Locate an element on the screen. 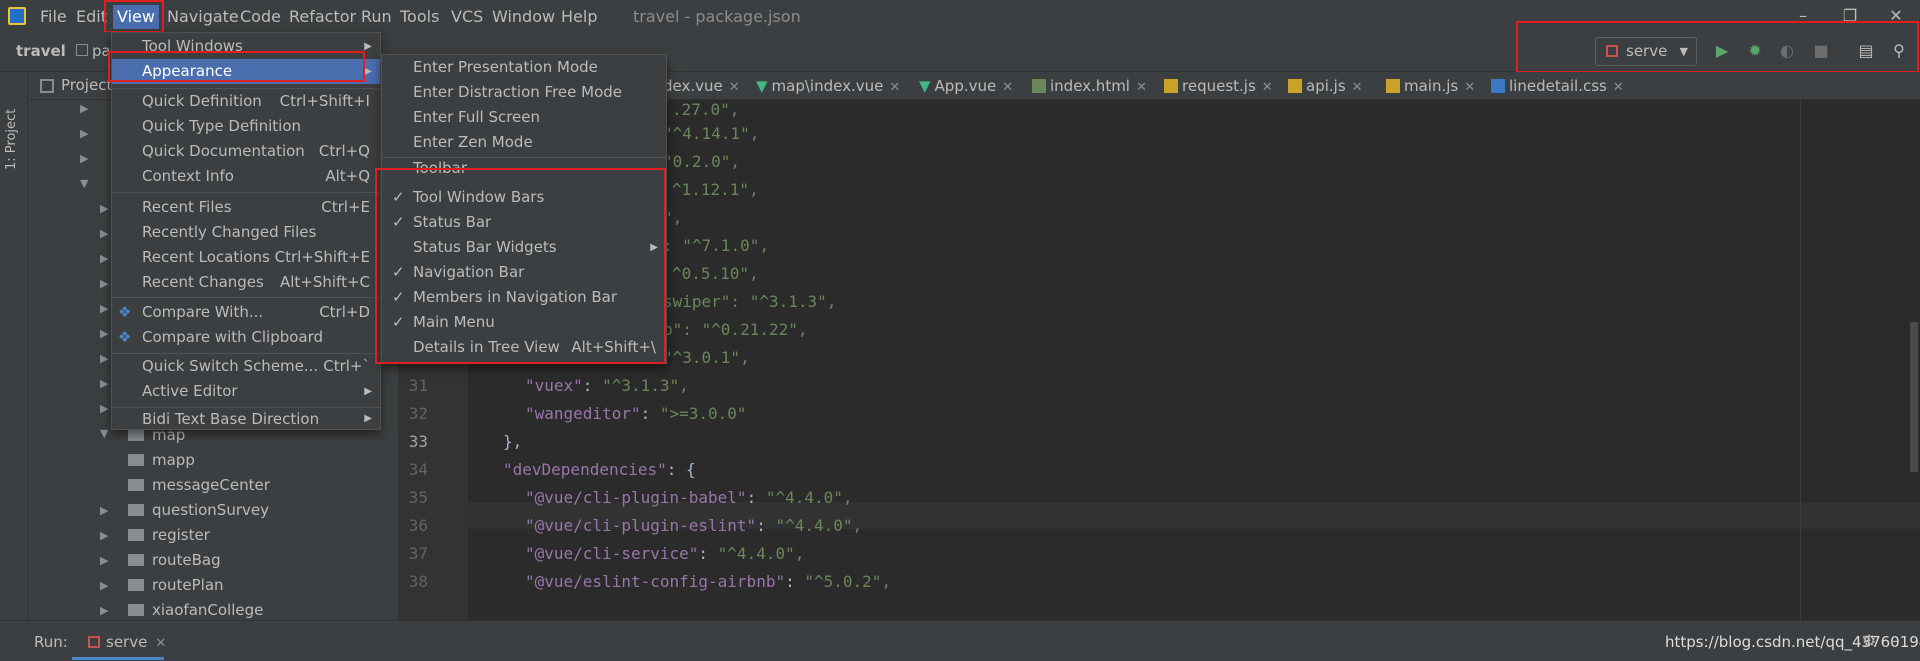  menu-navigate: Navigate is located at coordinates (203, 17).